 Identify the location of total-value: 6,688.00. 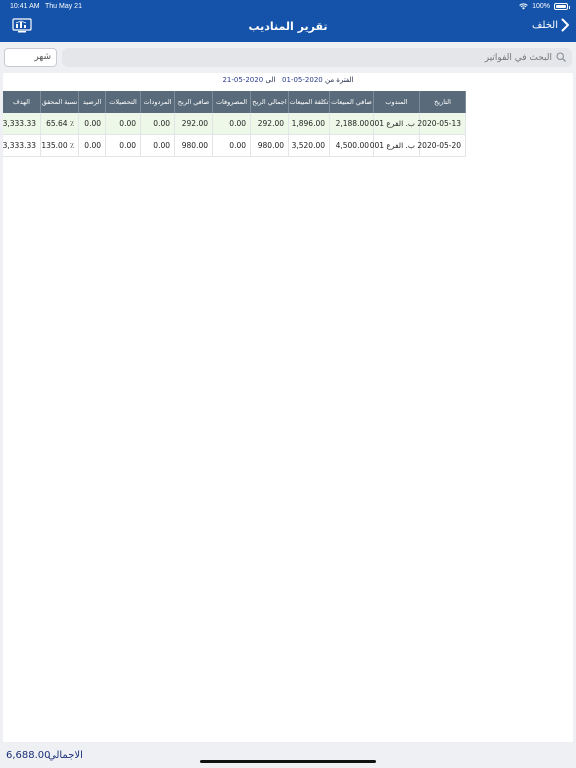
(28, 755).